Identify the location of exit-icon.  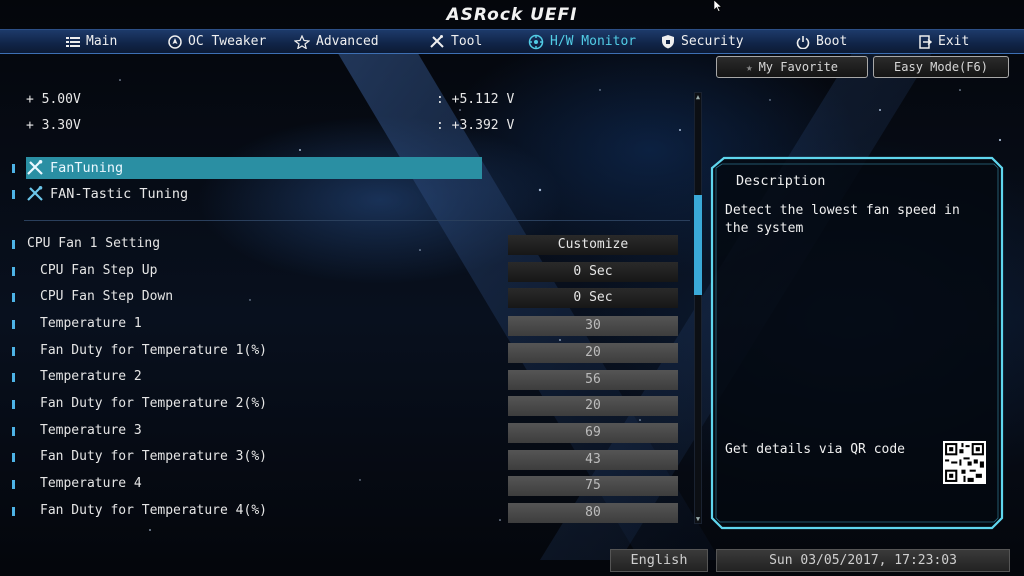
(925, 41).